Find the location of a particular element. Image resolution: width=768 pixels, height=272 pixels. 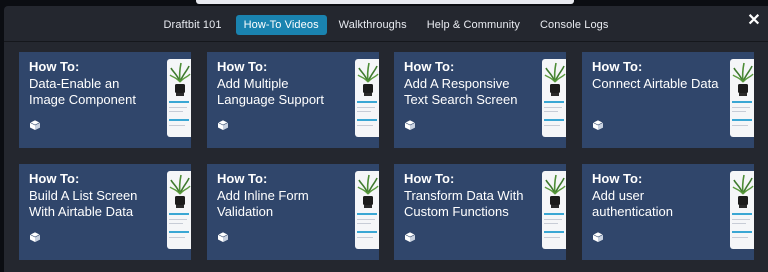

tab-help-community: Help & Community is located at coordinates (473, 25).